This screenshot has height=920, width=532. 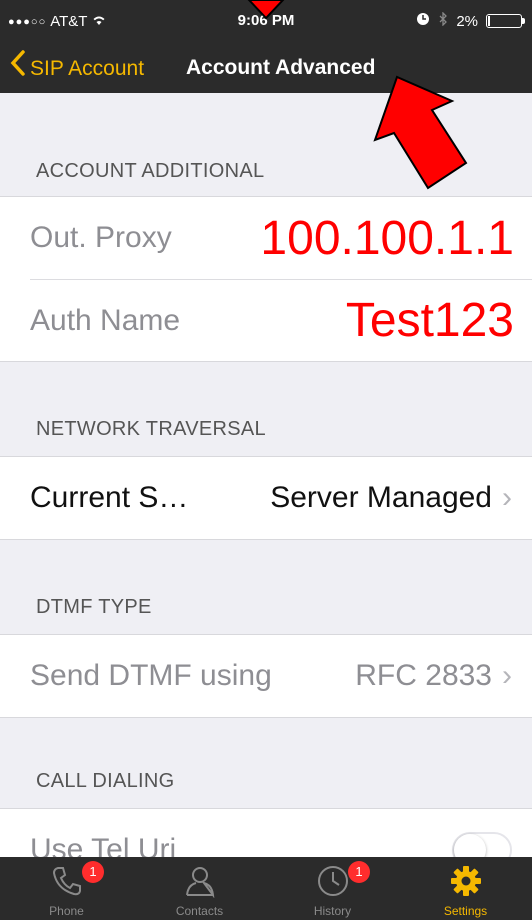 I want to click on gear-icon, so click(x=465, y=881).